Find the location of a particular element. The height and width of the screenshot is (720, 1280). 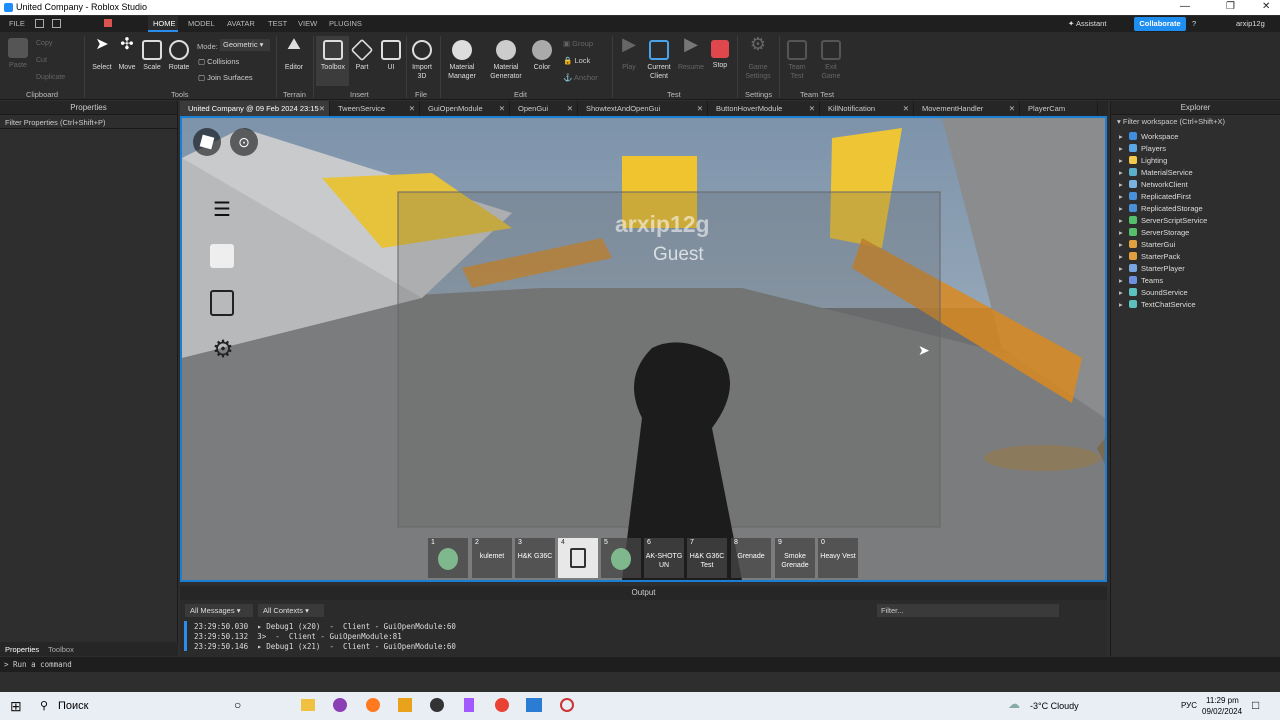

copy-button: Copy is located at coordinates (44, 43).